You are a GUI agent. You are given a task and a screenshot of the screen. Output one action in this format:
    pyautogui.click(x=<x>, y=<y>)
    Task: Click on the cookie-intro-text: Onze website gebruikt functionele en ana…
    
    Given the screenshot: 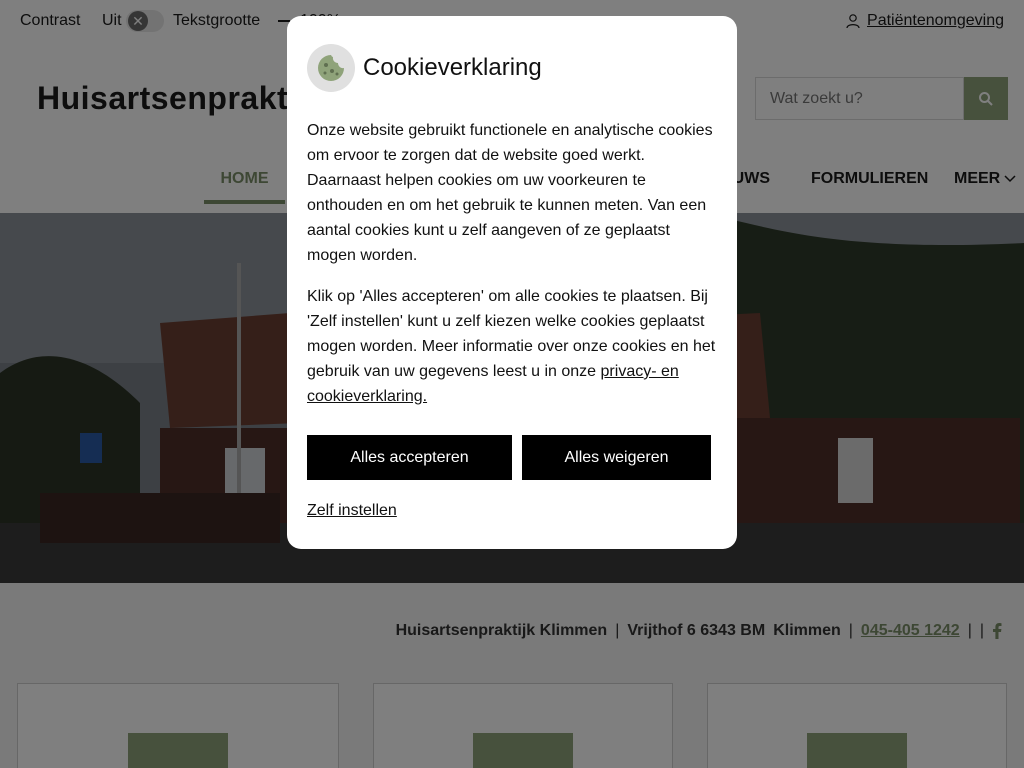 What is the action you would take?
    pyautogui.click(x=510, y=193)
    